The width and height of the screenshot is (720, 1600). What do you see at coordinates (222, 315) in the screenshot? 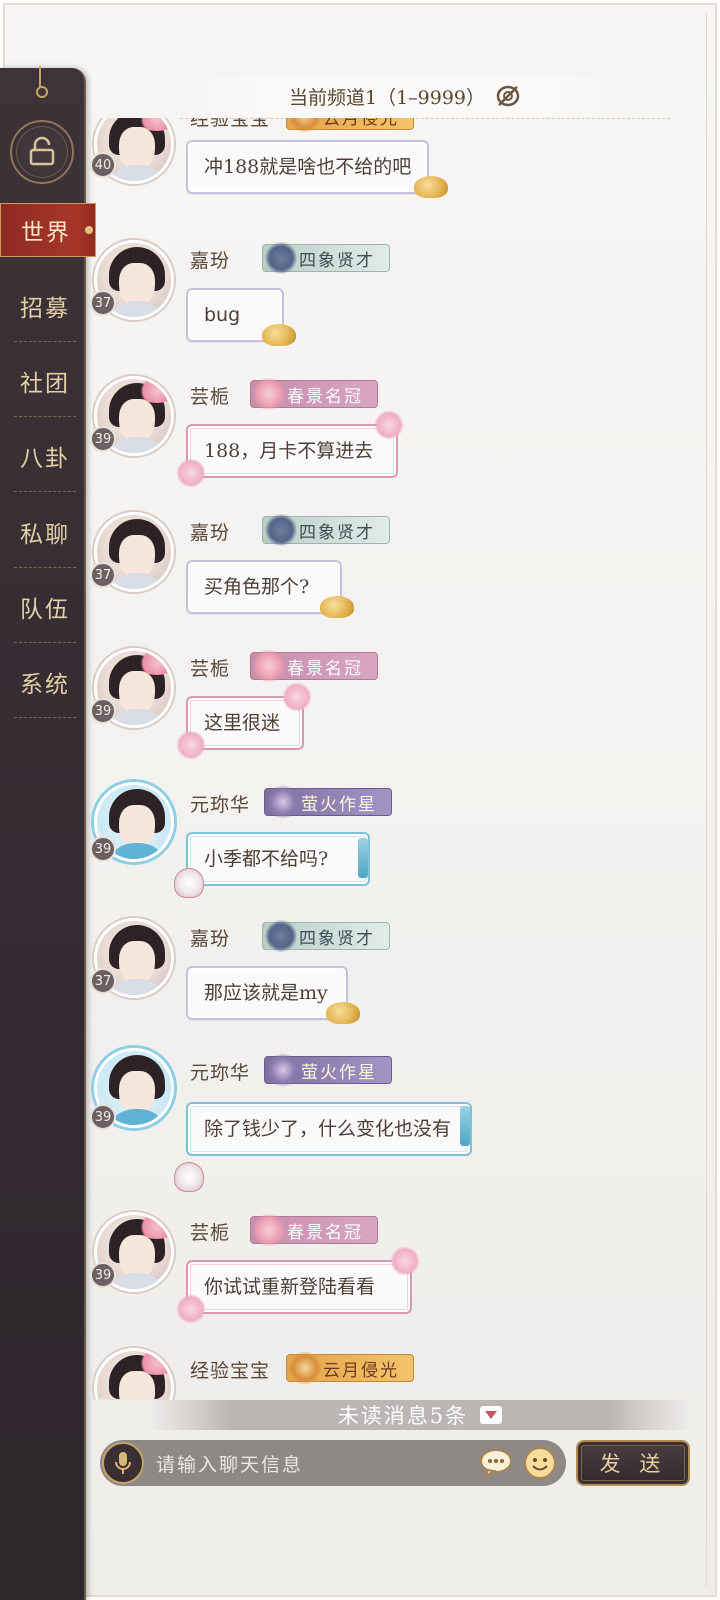
I see `message-text: bug` at bounding box center [222, 315].